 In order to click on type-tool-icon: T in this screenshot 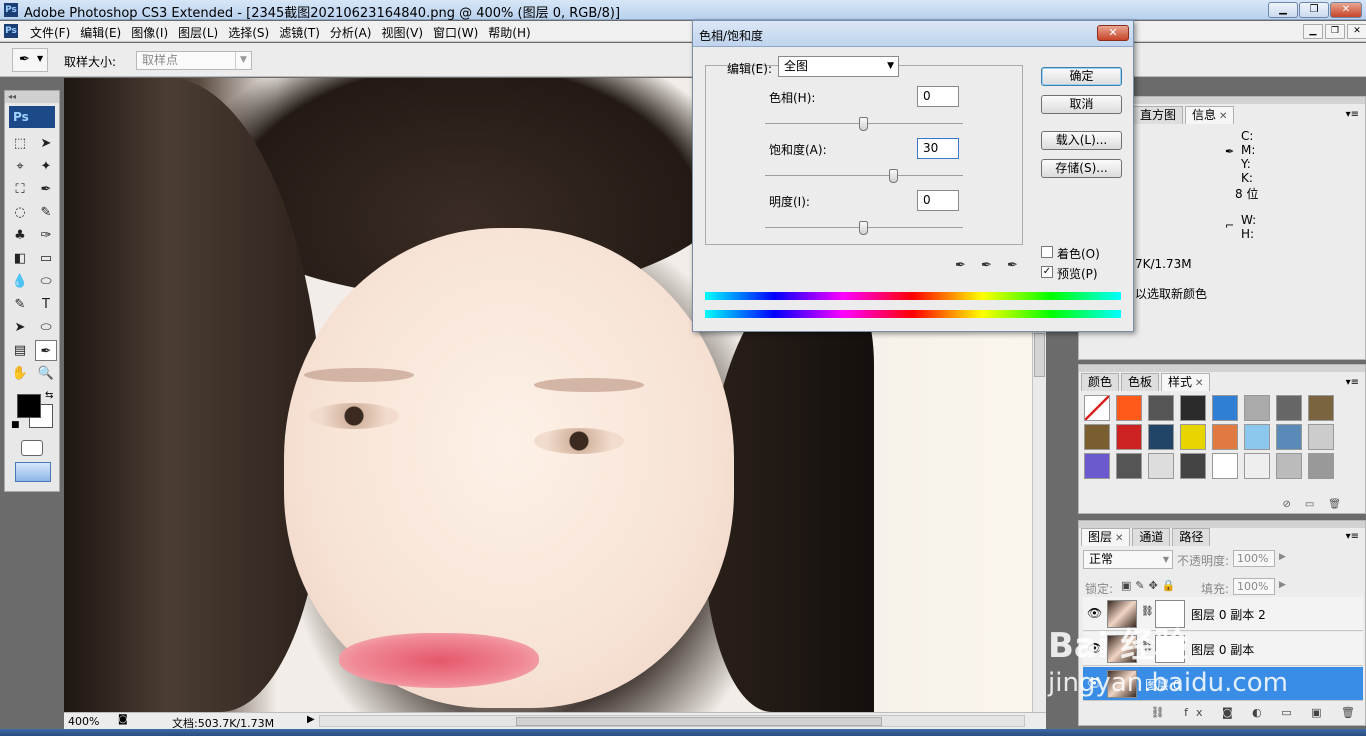, I will do `click(46, 304)`.